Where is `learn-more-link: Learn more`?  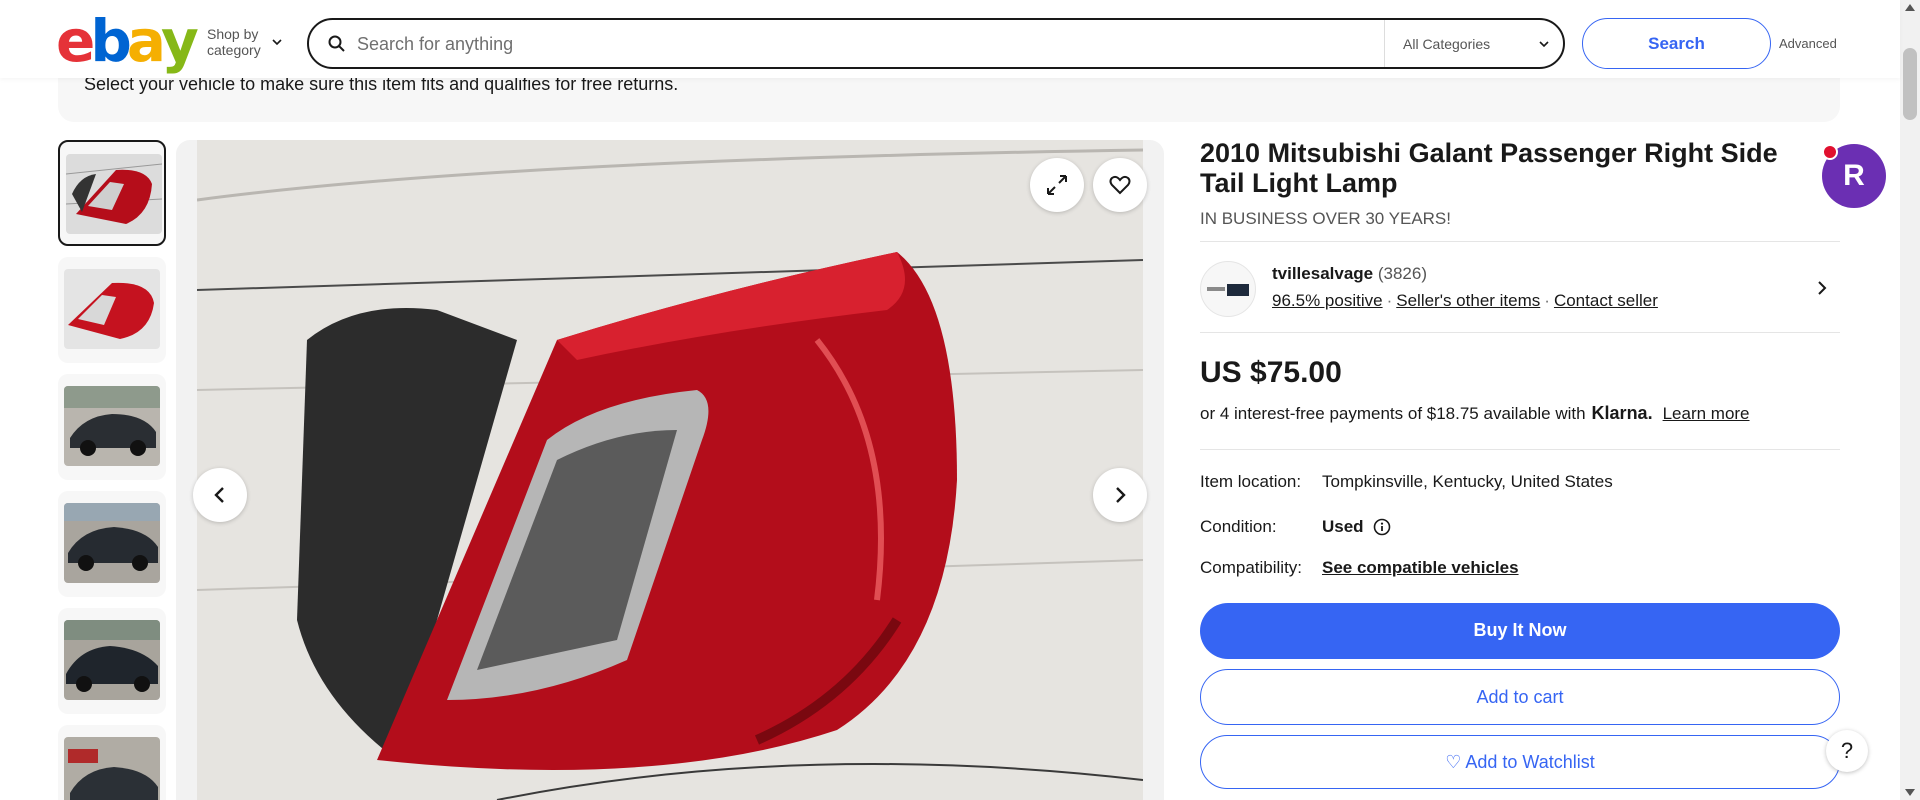 learn-more-link: Learn more is located at coordinates (1706, 413).